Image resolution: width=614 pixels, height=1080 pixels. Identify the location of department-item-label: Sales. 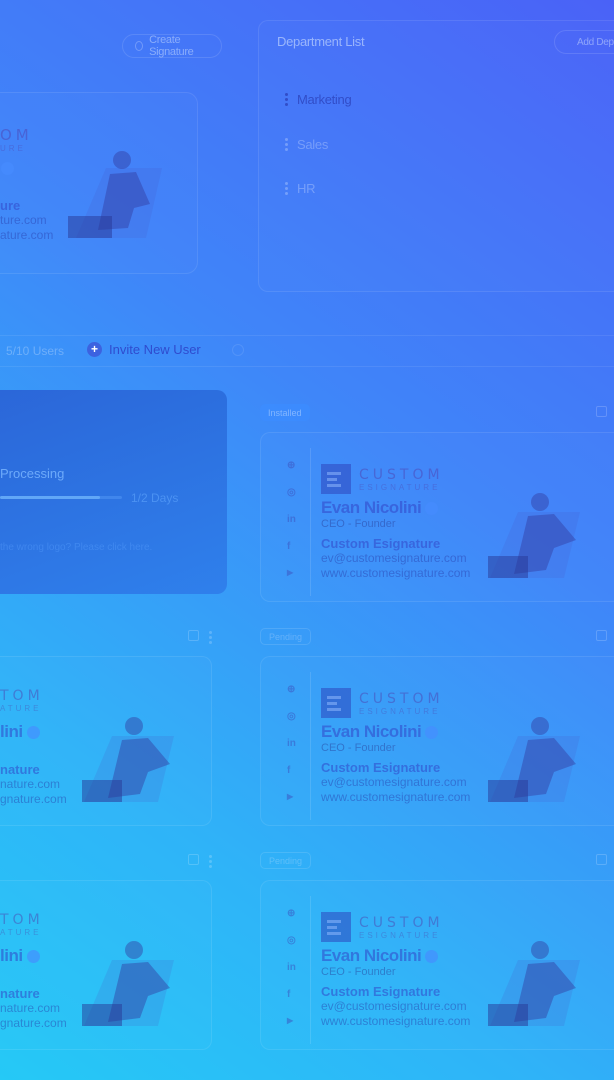
(313, 144).